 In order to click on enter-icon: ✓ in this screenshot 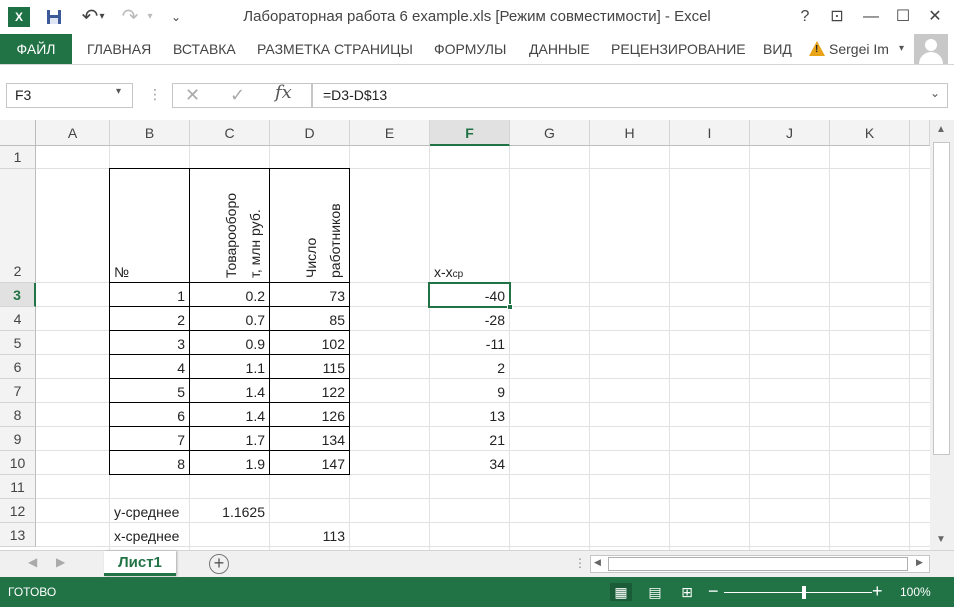, I will do `click(237, 95)`.